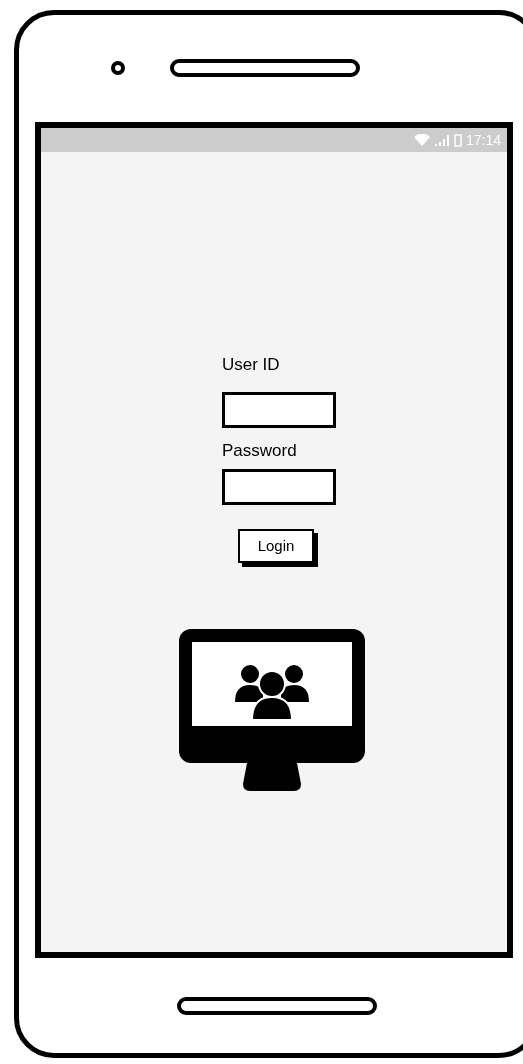 The height and width of the screenshot is (1064, 523). What do you see at coordinates (118, 67) in the screenshot?
I see `camera-icon` at bounding box center [118, 67].